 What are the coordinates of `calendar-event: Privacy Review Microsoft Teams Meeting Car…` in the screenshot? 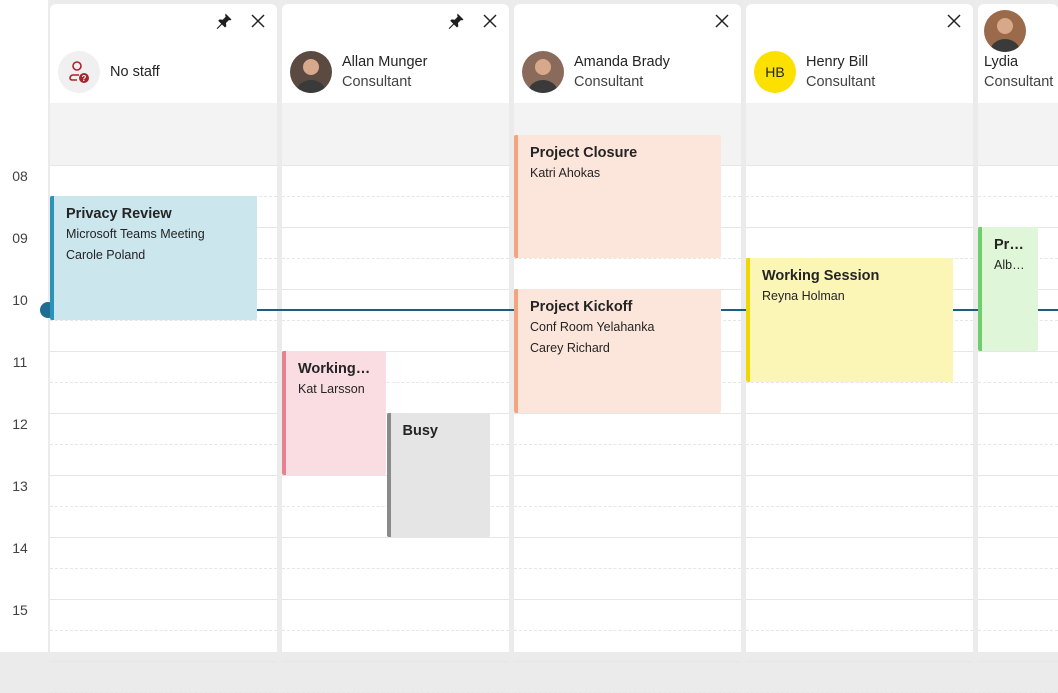 It's located at (153, 258).